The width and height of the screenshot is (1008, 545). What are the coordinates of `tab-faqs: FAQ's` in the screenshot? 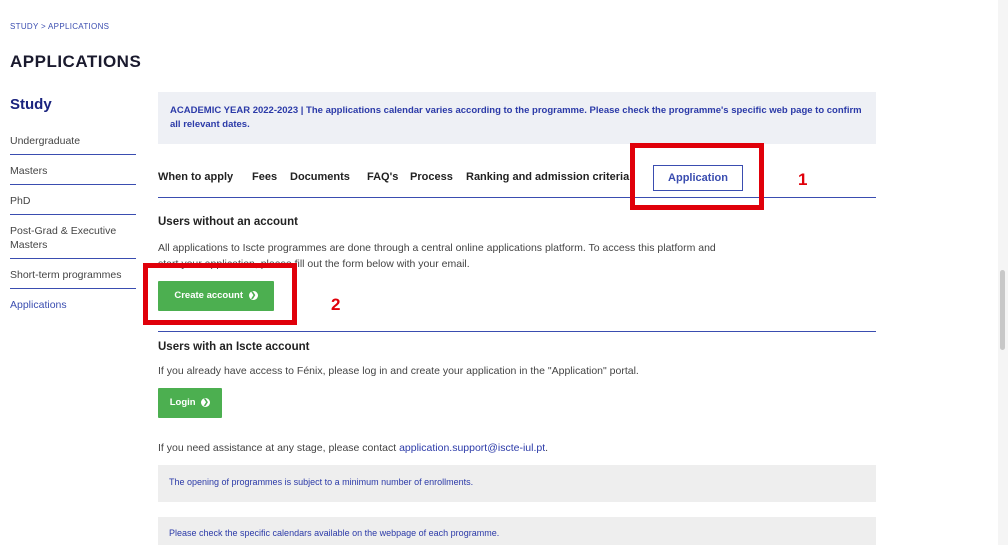 It's located at (382, 177).